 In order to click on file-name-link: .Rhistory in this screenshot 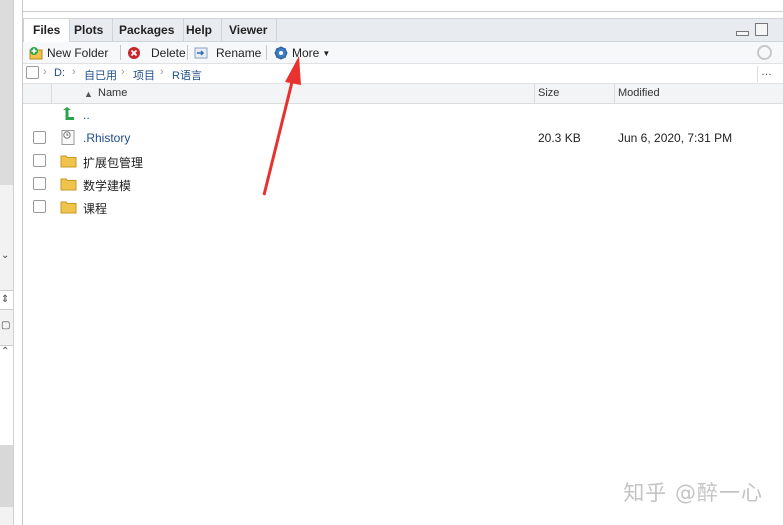, I will do `click(106, 138)`.